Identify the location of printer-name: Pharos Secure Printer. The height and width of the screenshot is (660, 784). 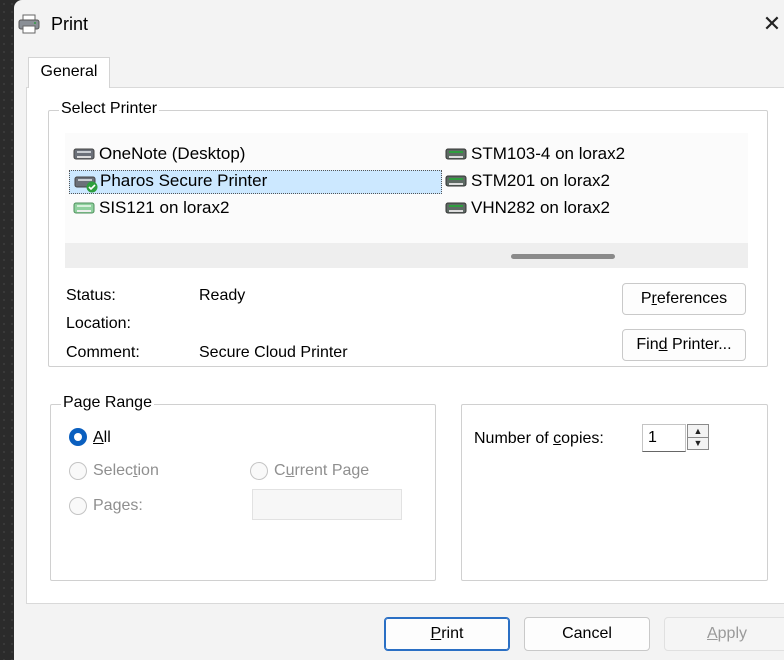
(184, 180).